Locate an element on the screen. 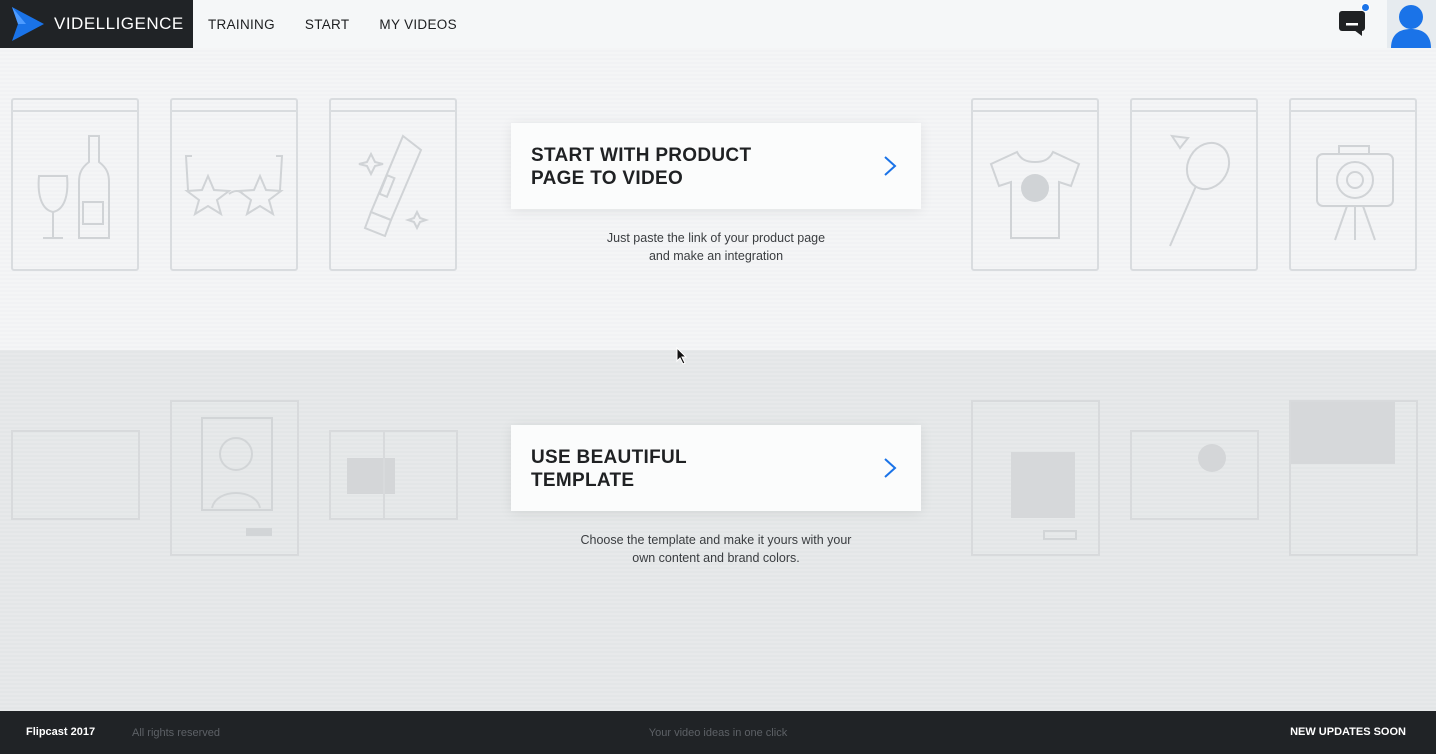  tshirt-icon is located at coordinates (1035, 194).